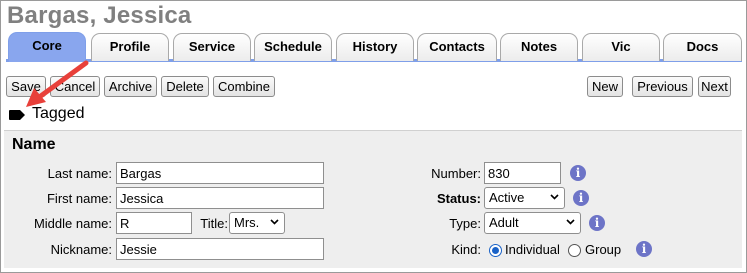  Describe the element at coordinates (522, 173) in the screenshot. I see `number-input` at that location.